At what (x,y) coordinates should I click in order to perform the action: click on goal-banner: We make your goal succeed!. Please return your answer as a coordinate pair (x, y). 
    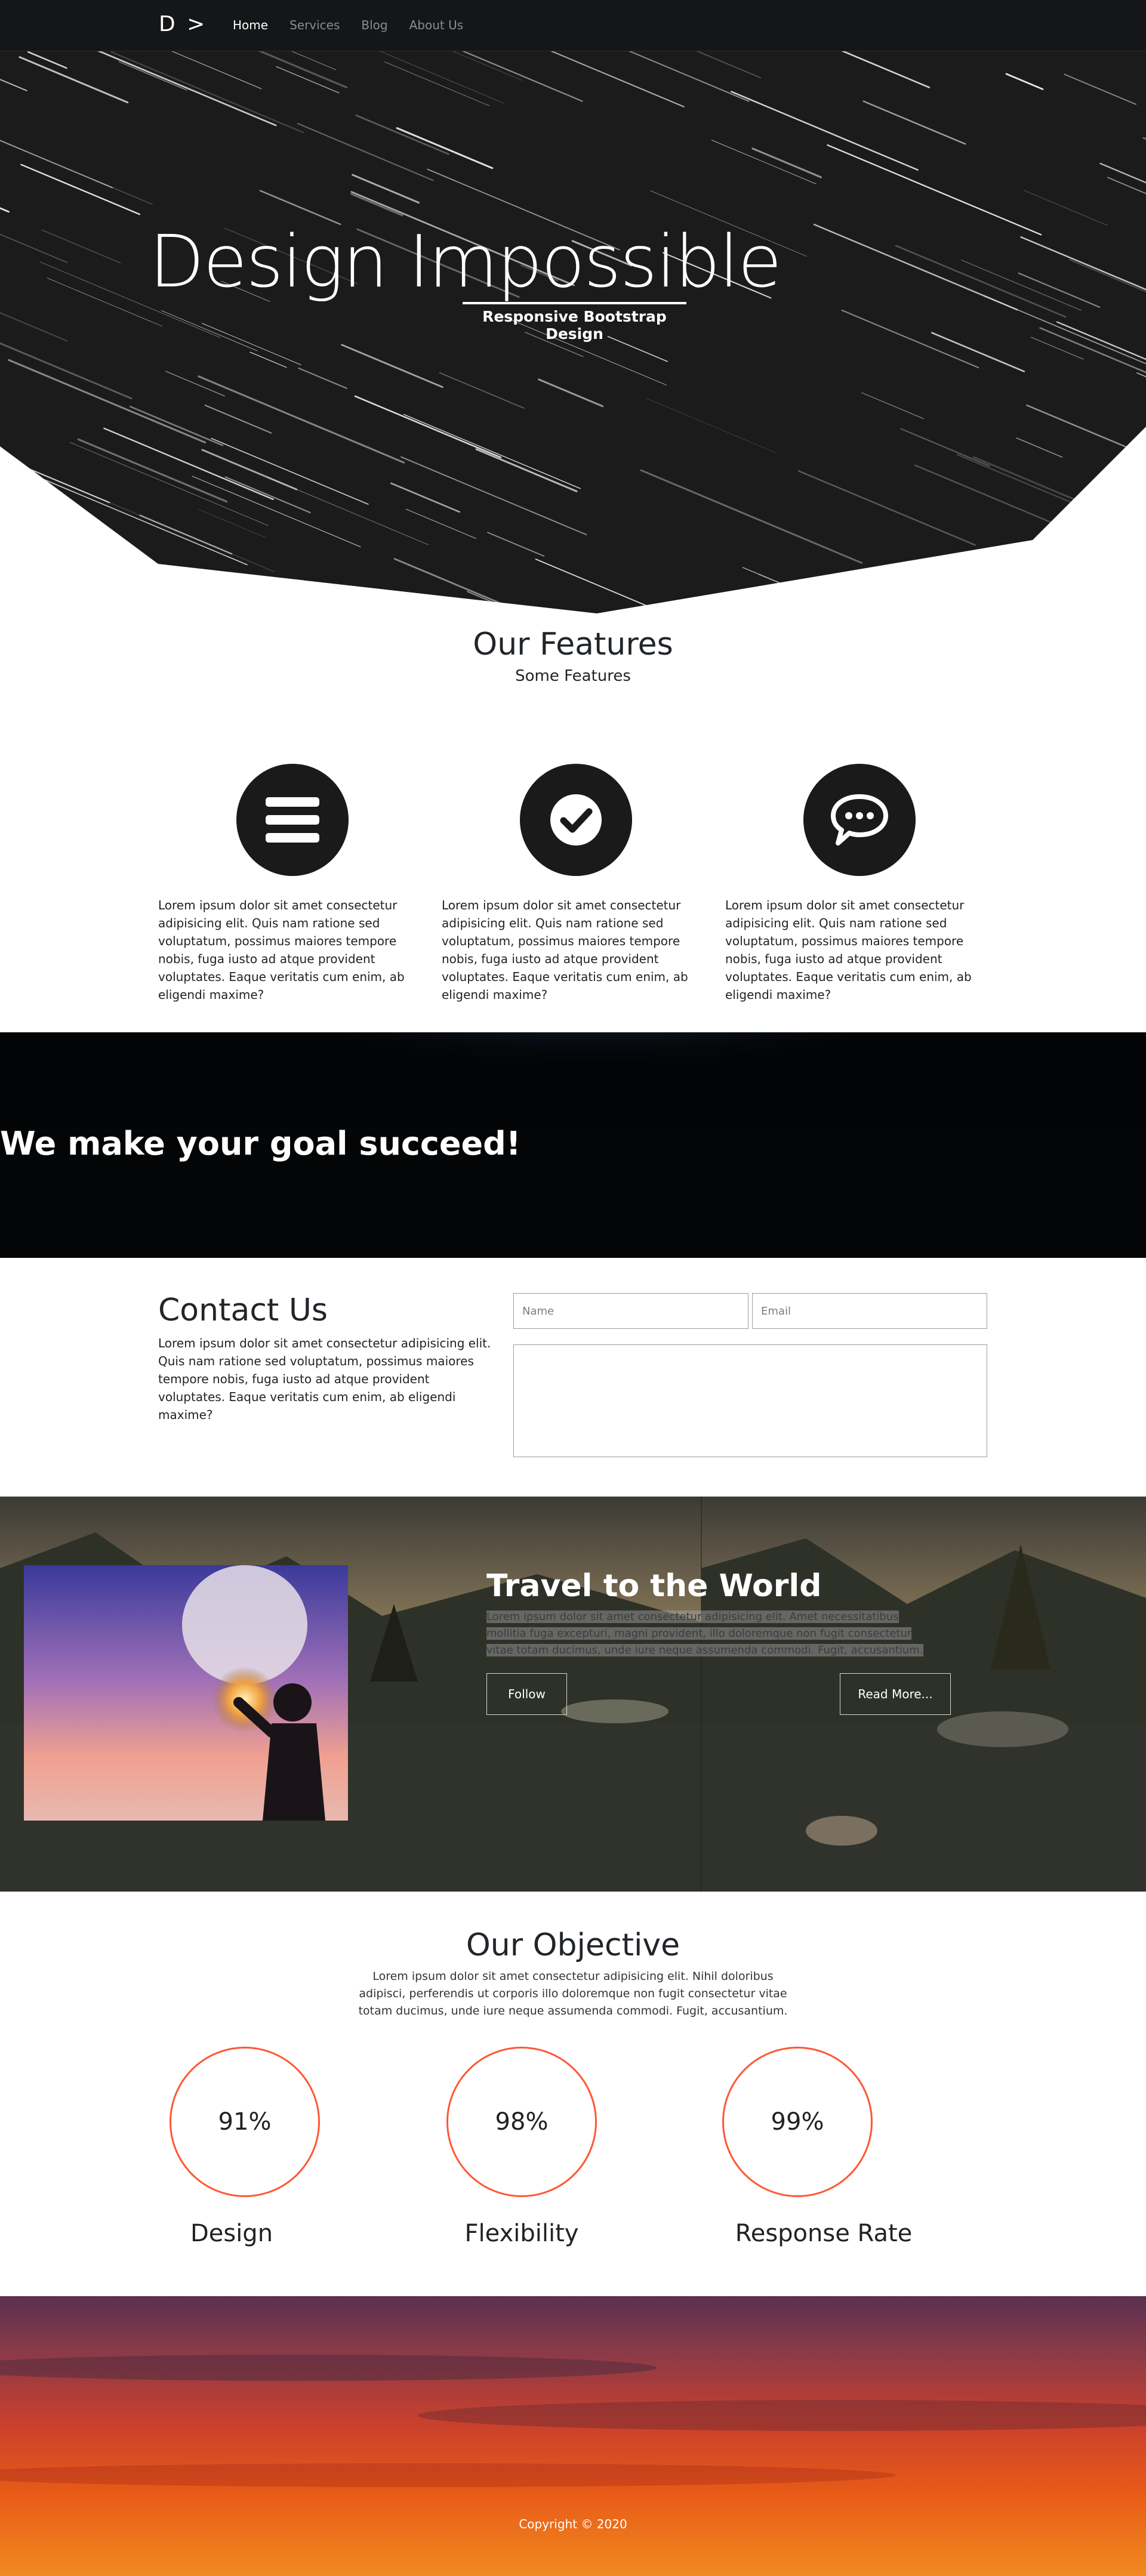
    Looking at the image, I should click on (573, 1145).